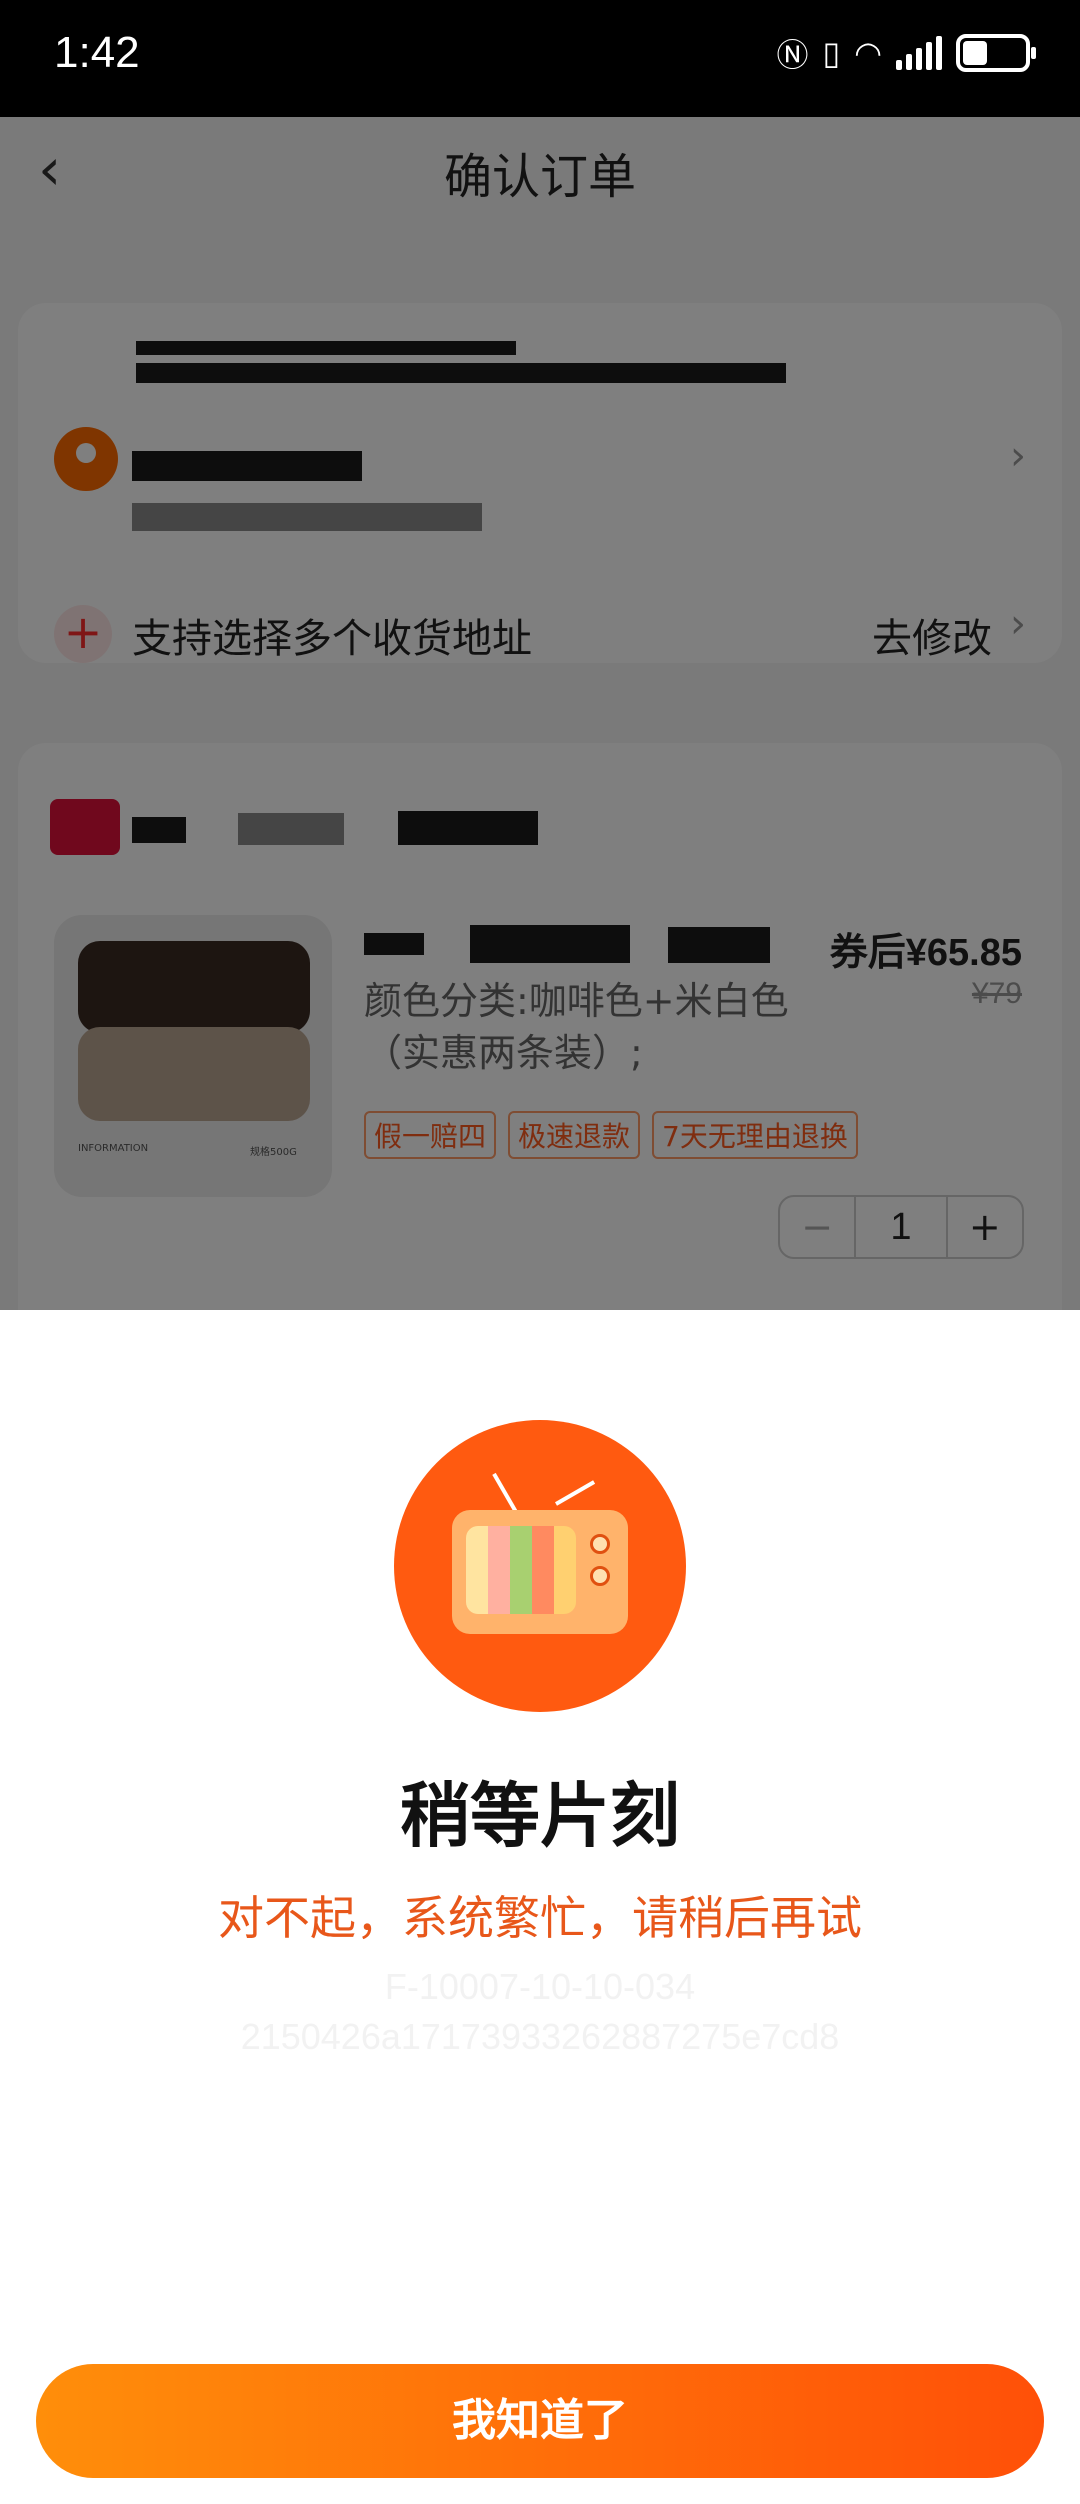  What do you see at coordinates (540, 1816) in the screenshot?
I see `dialog-title: 稍等片刻` at bounding box center [540, 1816].